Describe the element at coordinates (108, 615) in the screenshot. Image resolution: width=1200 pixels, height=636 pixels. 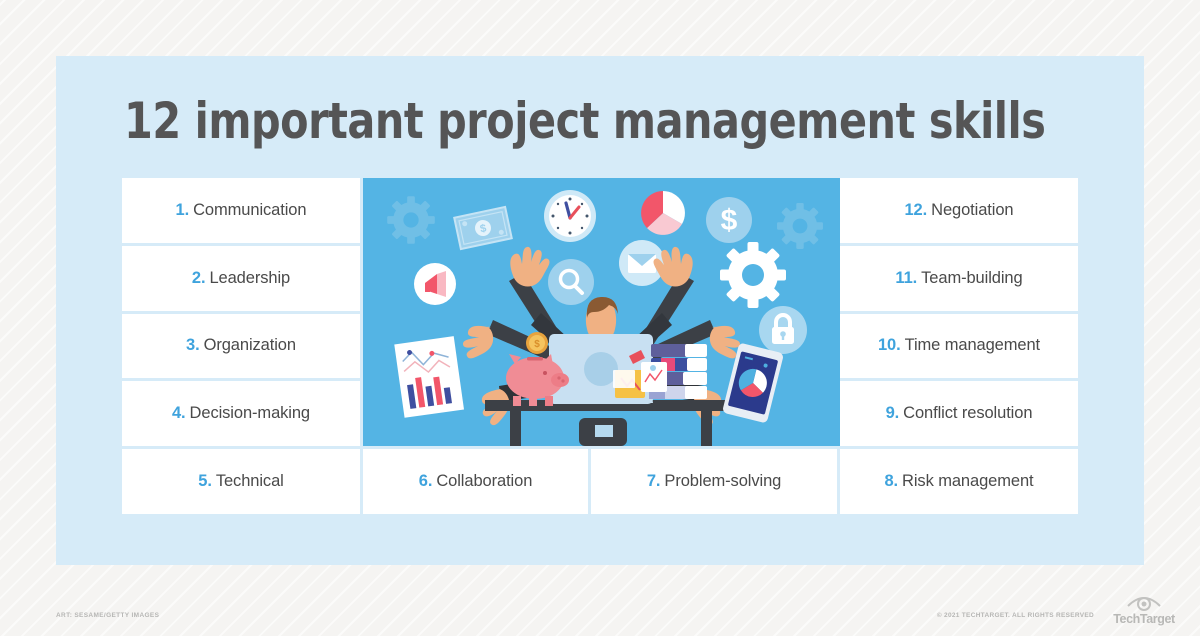
I see `art-credit: ART: SESAME/GETTY IMAGES` at that location.